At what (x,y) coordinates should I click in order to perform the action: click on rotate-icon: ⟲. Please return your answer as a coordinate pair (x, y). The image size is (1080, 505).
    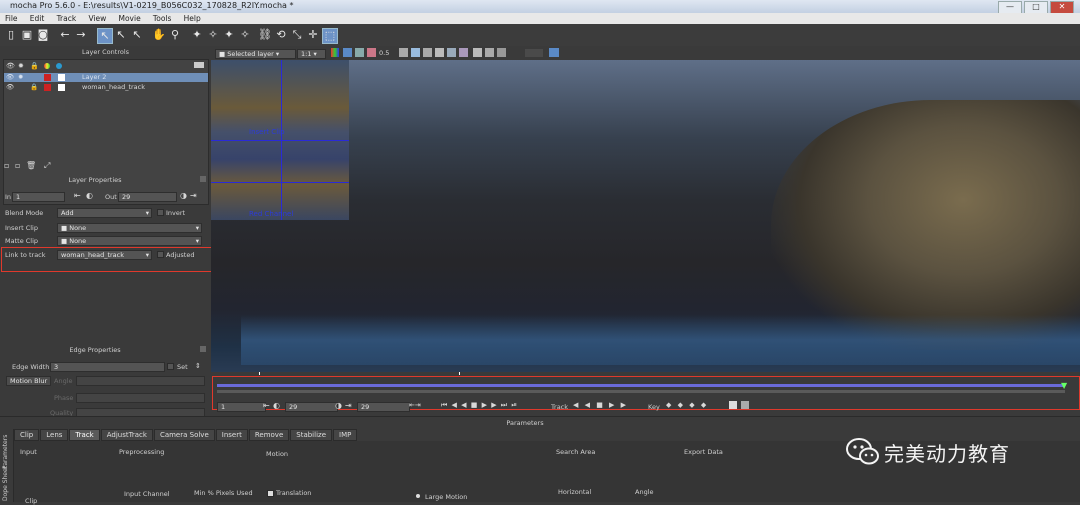
    Looking at the image, I should click on (281, 35).